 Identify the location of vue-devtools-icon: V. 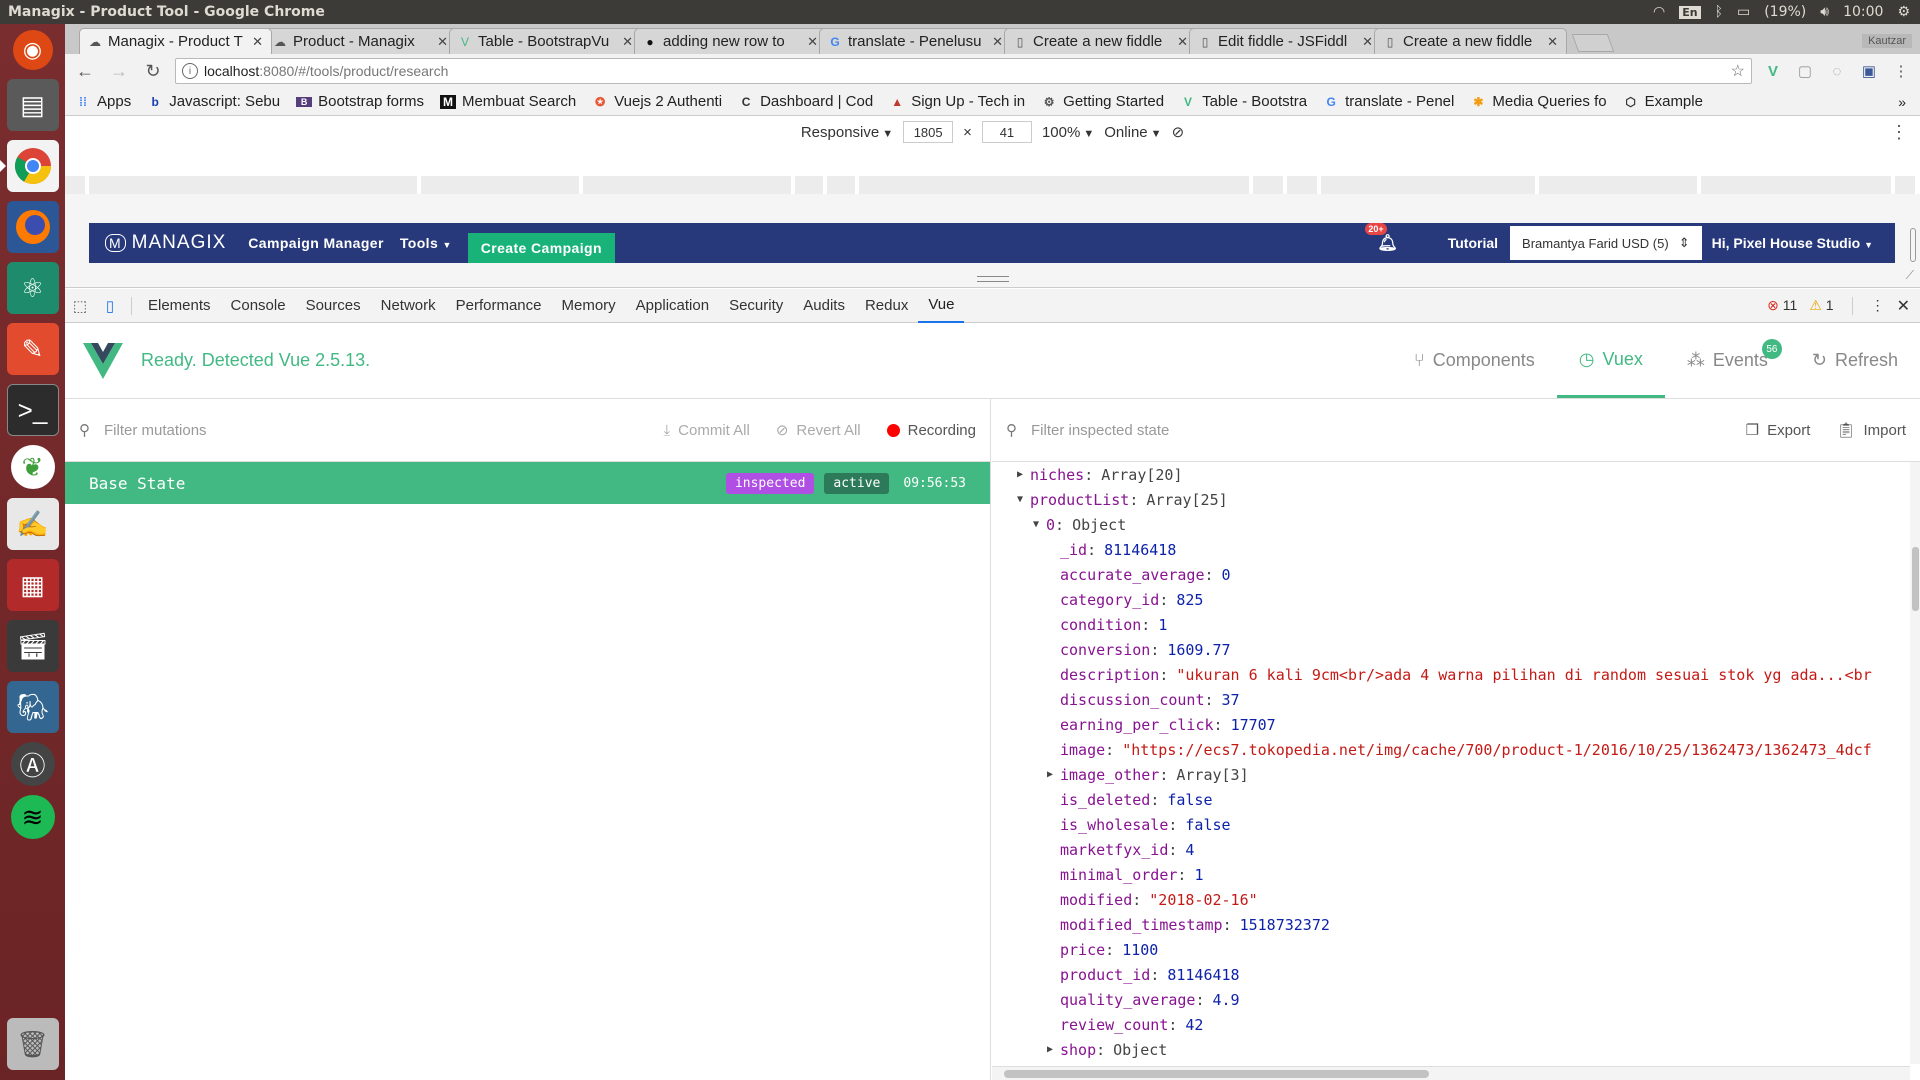
(1773, 71).